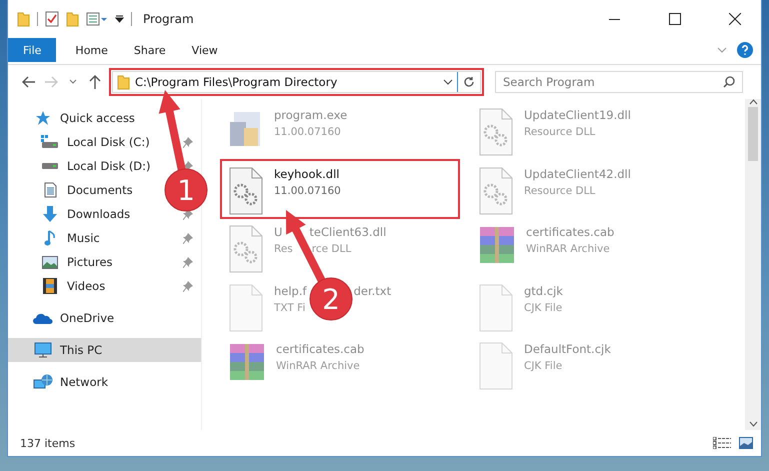 This screenshot has width=769, height=471. I want to click on file-detail: rce DLL, so click(332, 249).